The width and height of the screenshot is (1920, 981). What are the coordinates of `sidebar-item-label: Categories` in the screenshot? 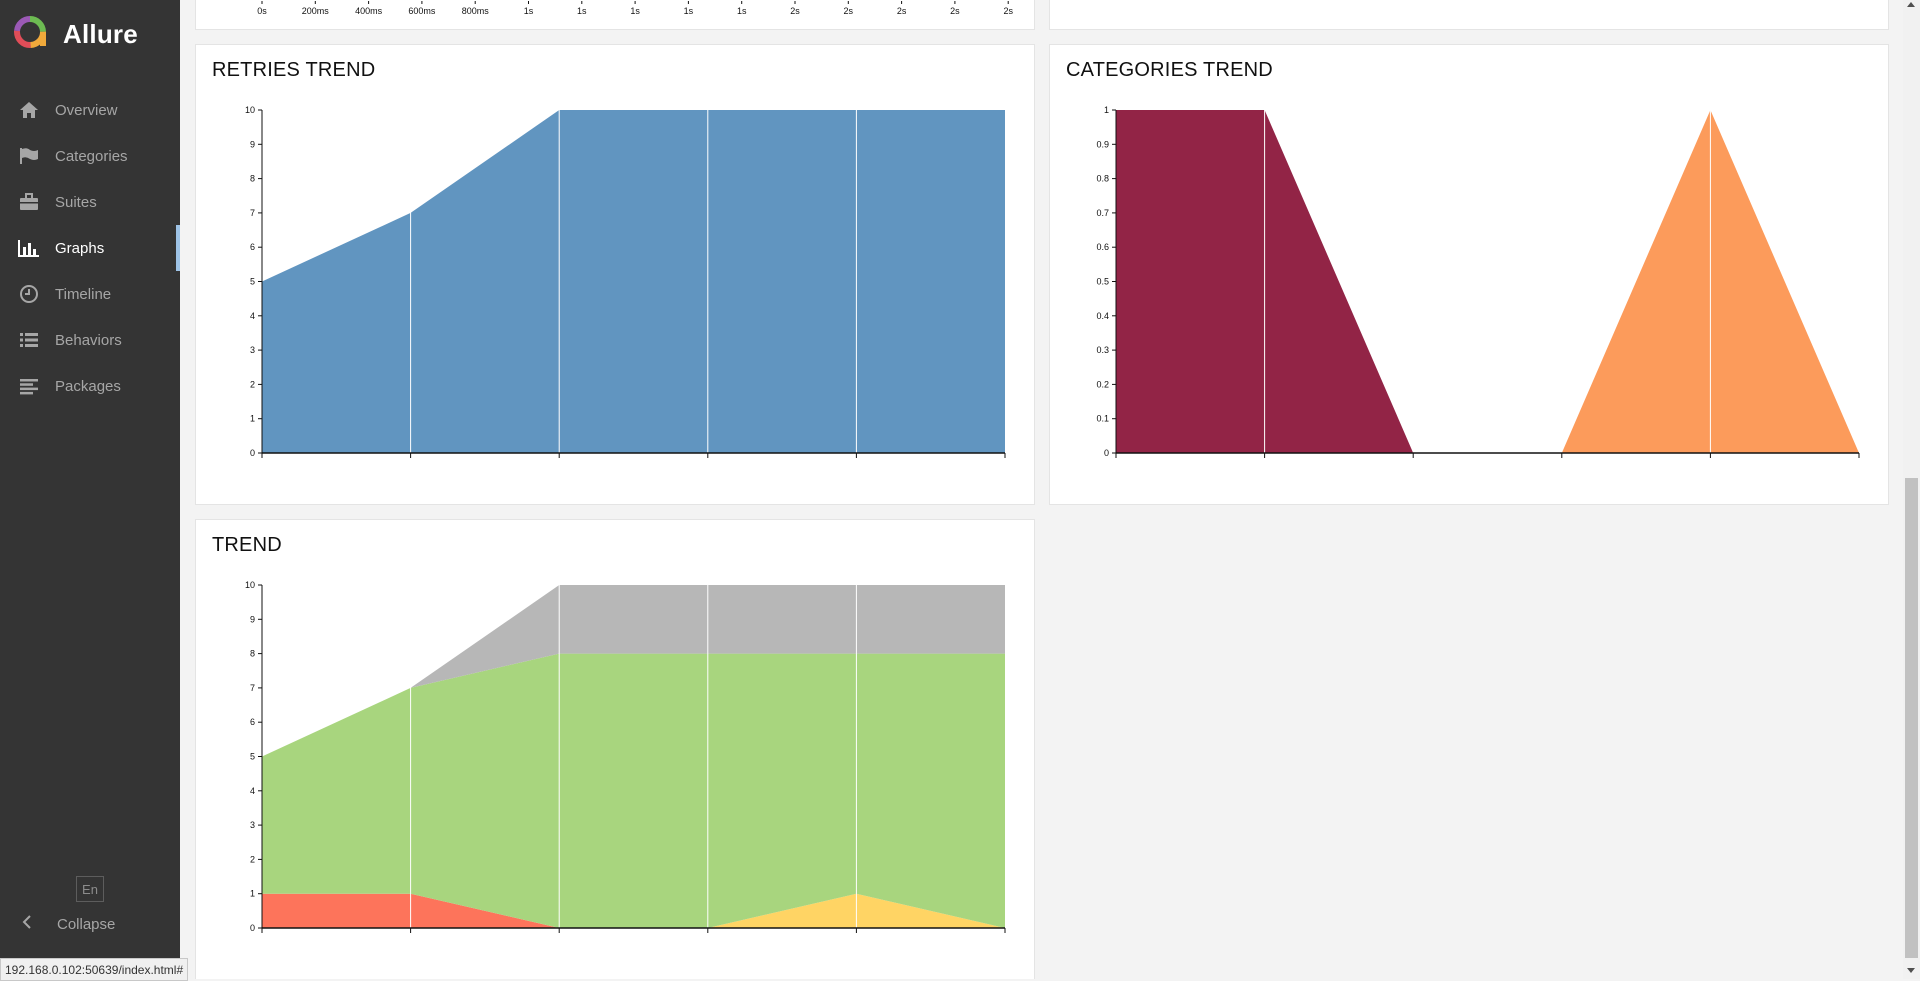 It's located at (91, 156).